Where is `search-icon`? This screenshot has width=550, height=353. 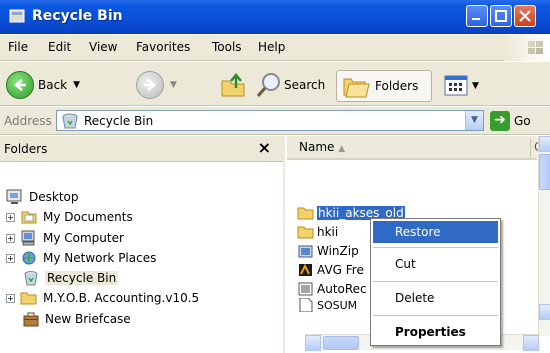 search-icon is located at coordinates (268, 85).